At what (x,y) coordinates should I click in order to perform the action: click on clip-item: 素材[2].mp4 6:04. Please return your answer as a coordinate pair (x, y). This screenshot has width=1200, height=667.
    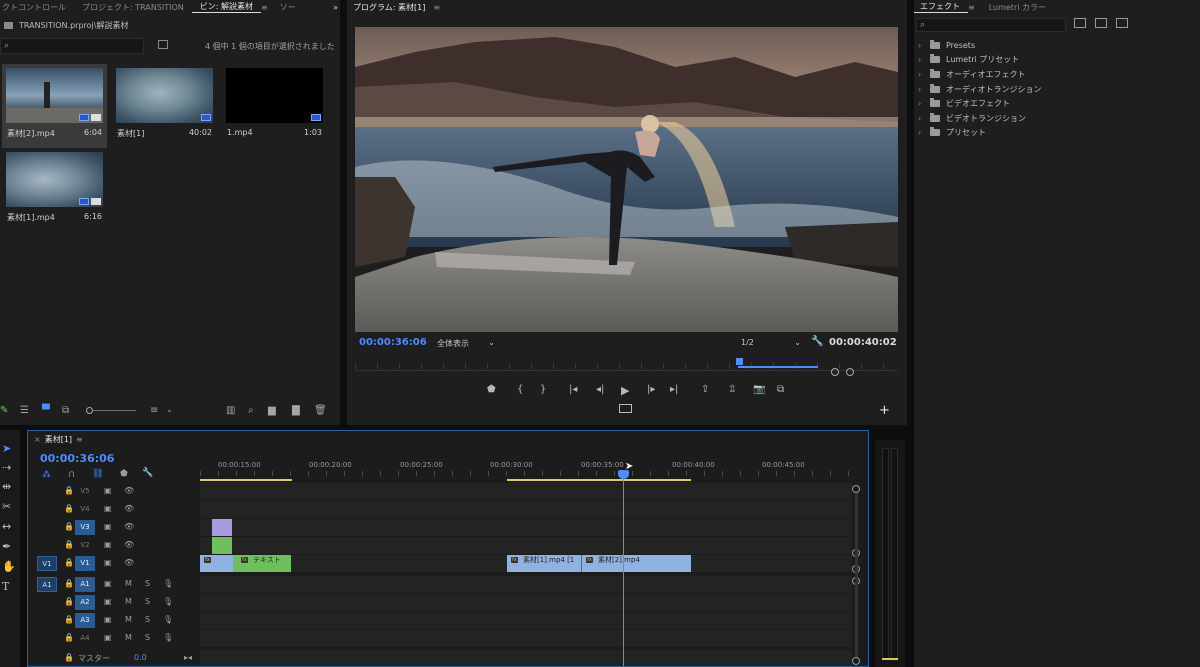
    Looking at the image, I should click on (54, 106).